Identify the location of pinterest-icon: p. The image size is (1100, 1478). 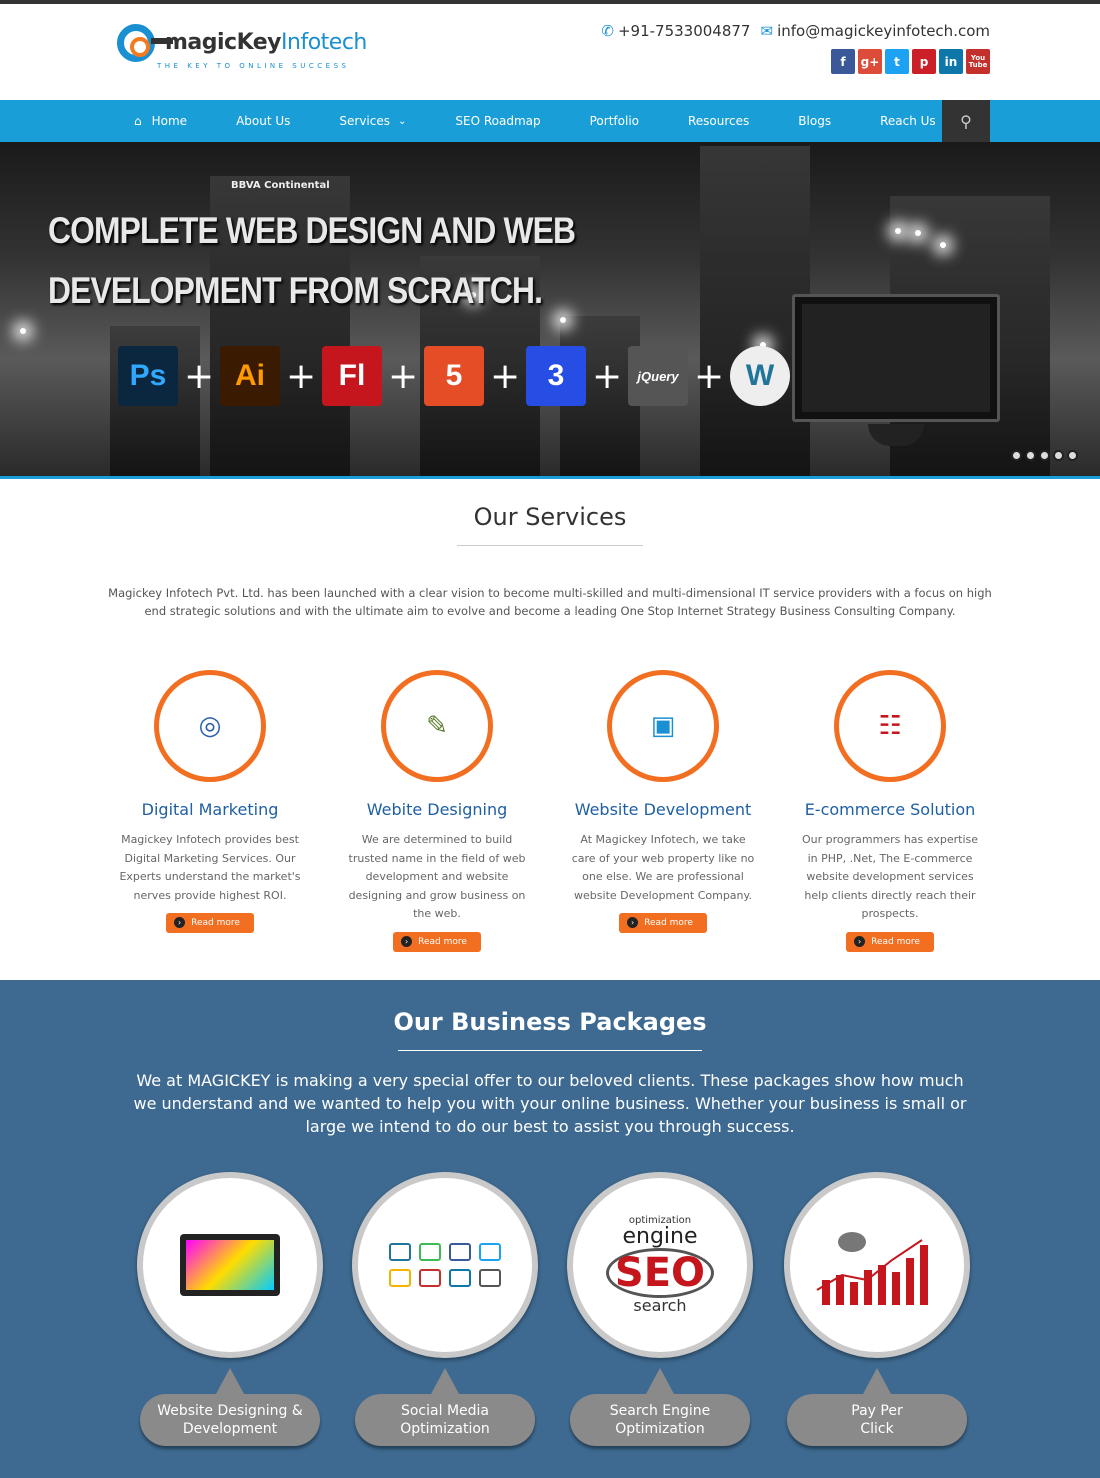
(924, 61).